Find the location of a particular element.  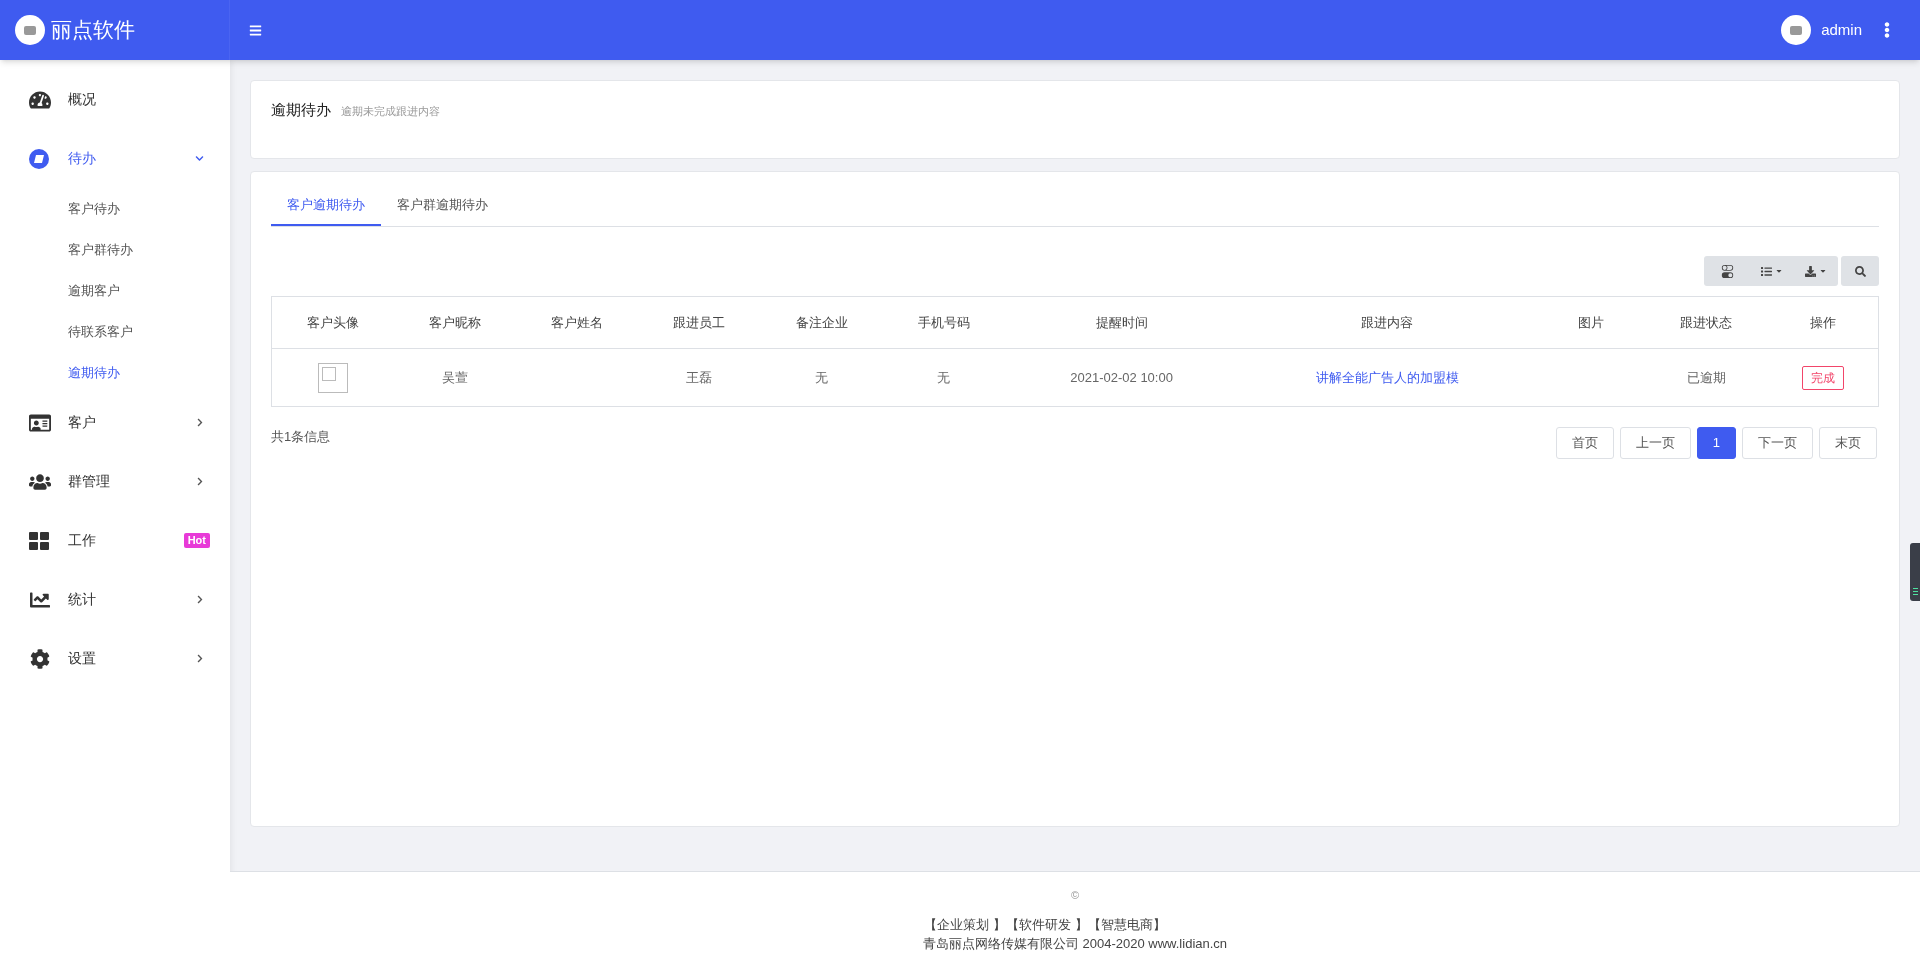

column-header: 跟进员工 is located at coordinates (699, 322).